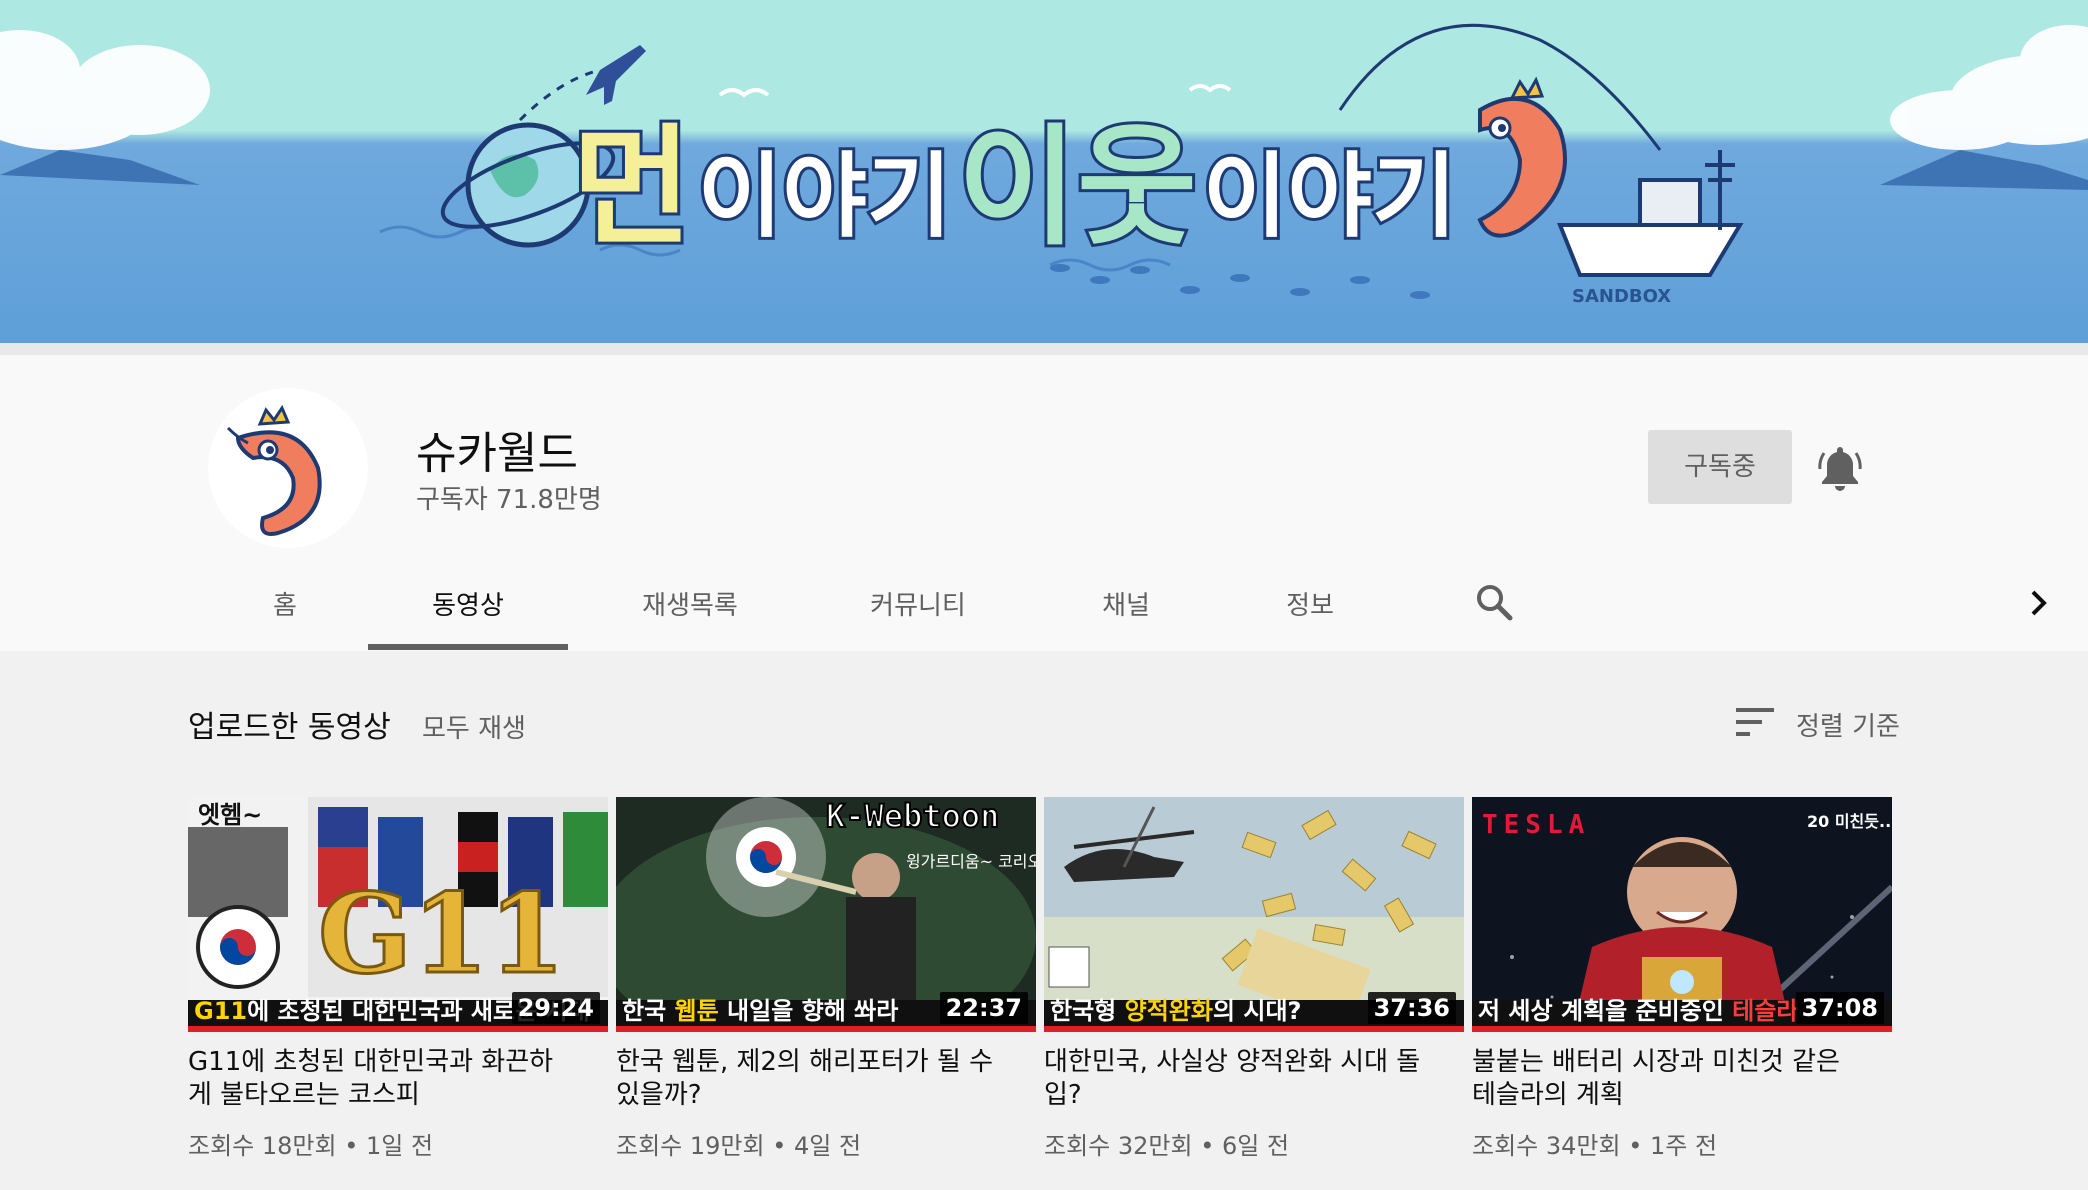 The height and width of the screenshot is (1190, 2088). I want to click on shrimp-avatar-icon, so click(274, 470).